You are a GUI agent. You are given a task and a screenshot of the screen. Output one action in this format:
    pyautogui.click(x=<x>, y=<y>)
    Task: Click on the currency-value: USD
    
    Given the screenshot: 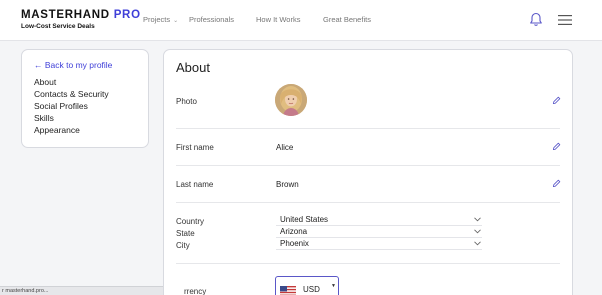 What is the action you would take?
    pyautogui.click(x=311, y=289)
    